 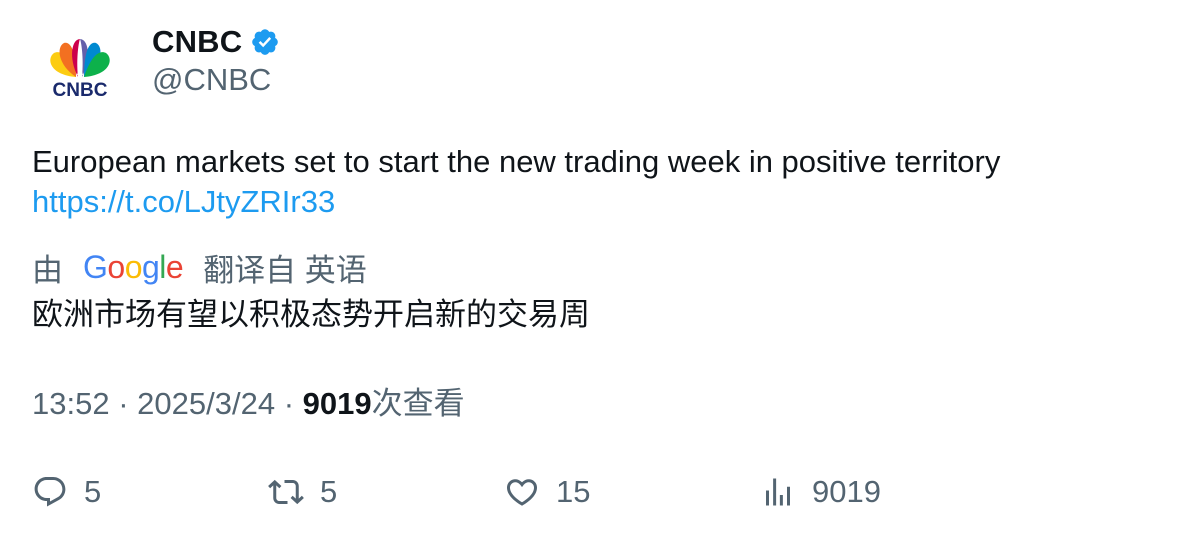 I want to click on retweet-icon, so click(x=286, y=492).